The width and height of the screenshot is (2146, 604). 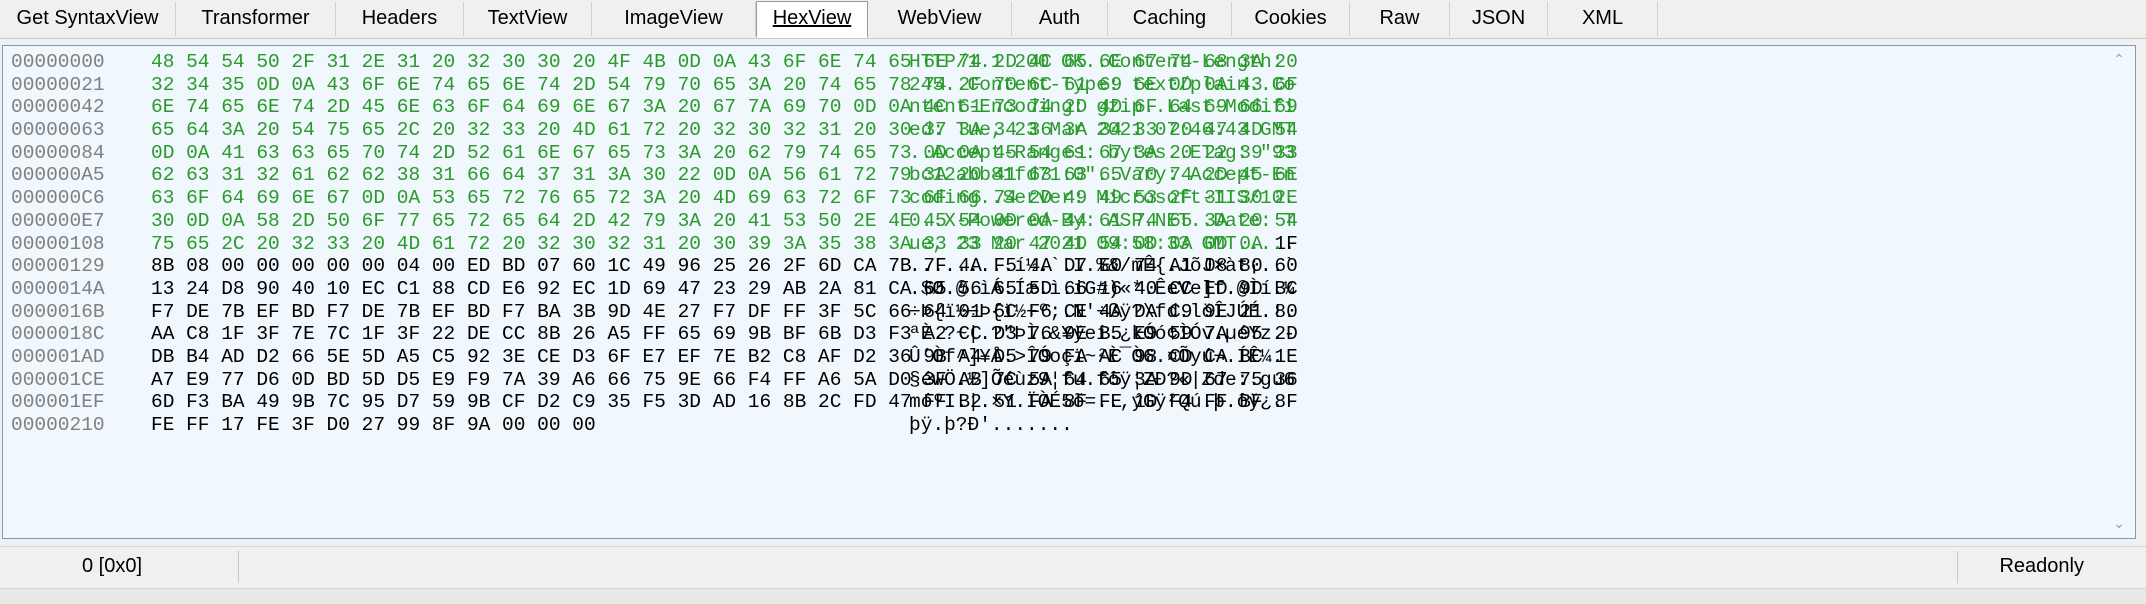 I want to click on ascii-text: .$Ø.@.ìÁ.Íæ.ì.iG#)«*.ÊeVe]f.@Ìí.¼, so click(x=1102, y=289).